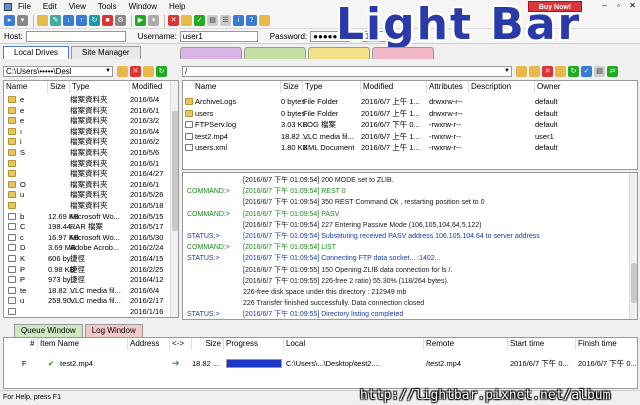 The width and height of the screenshot is (640, 405). Describe the element at coordinates (140, 20) in the screenshot. I see `forward-icon: ▶` at that location.